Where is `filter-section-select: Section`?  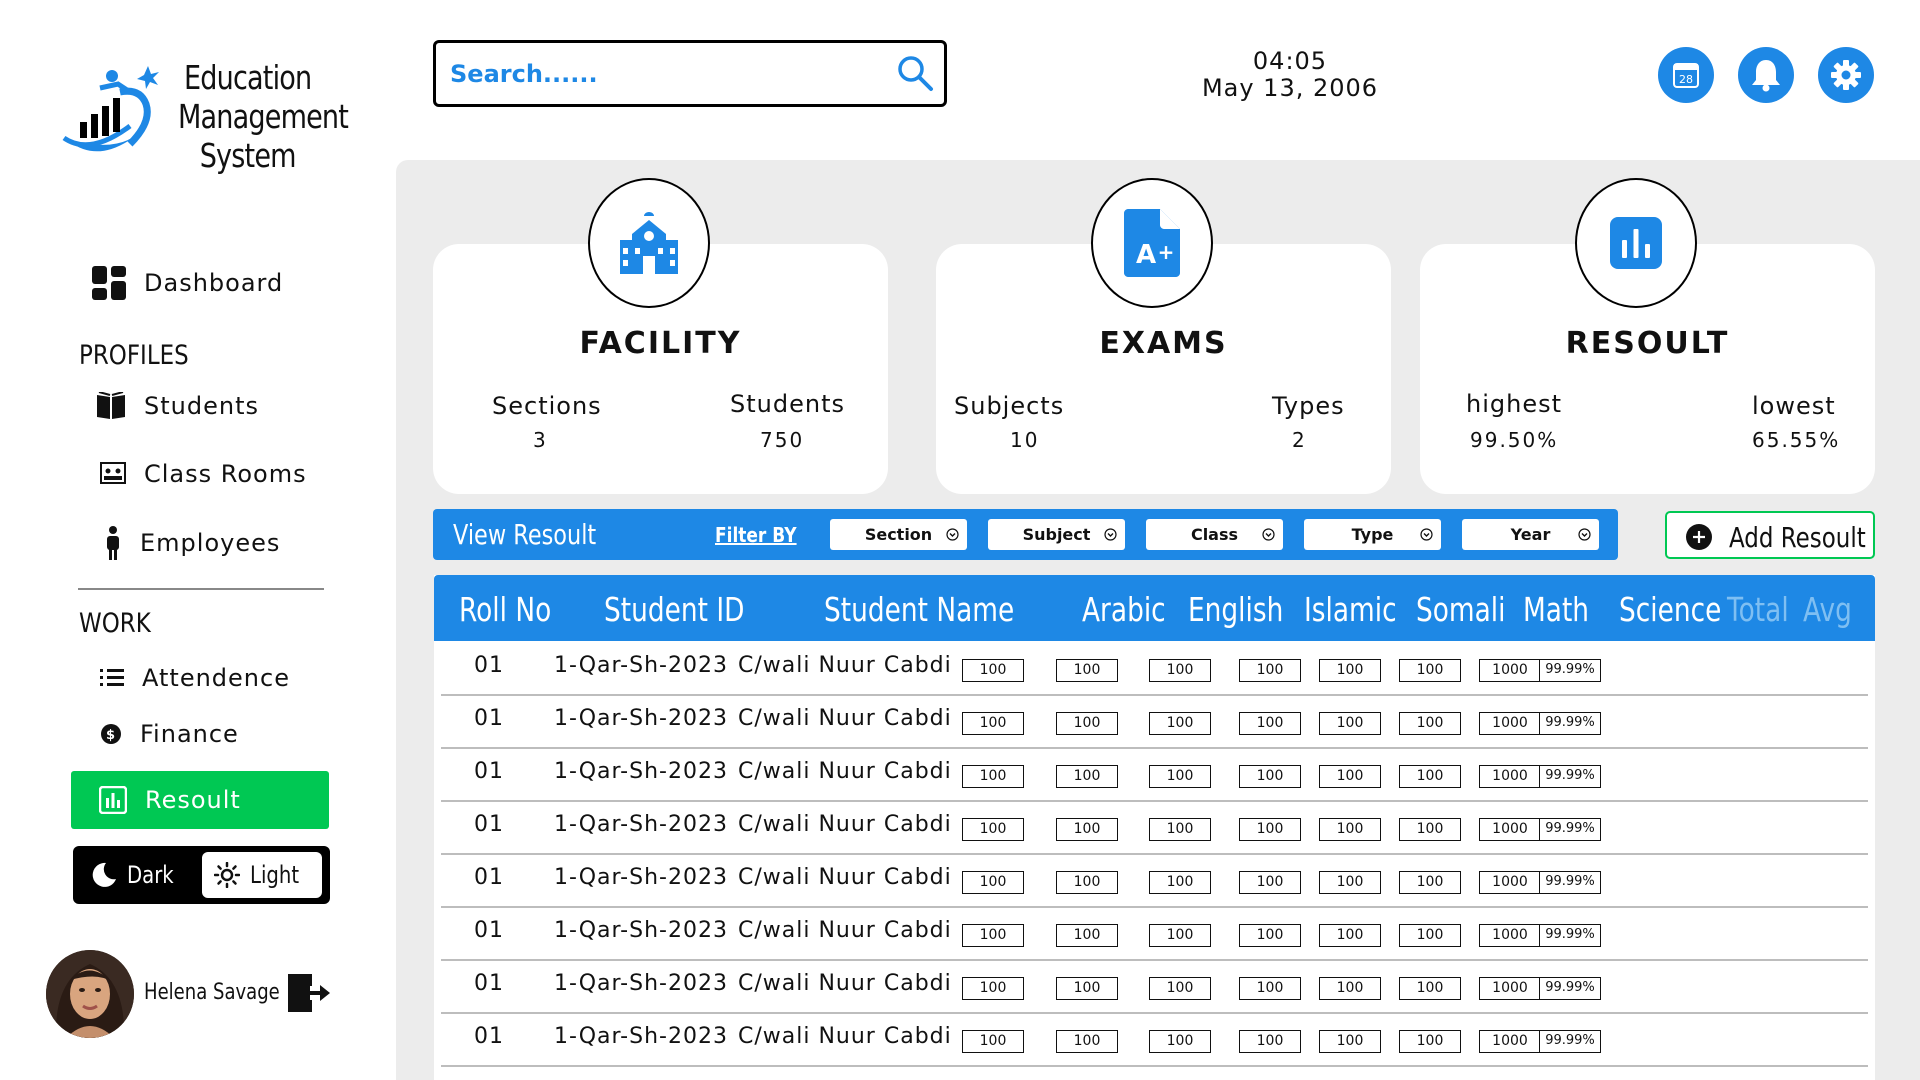
filter-section-select: Section is located at coordinates (898, 534).